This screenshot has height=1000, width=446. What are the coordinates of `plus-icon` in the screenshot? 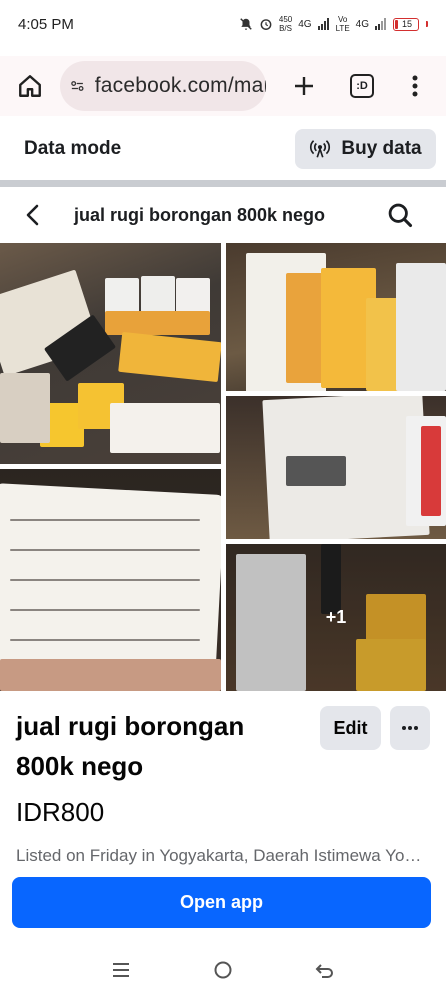 It's located at (304, 86).